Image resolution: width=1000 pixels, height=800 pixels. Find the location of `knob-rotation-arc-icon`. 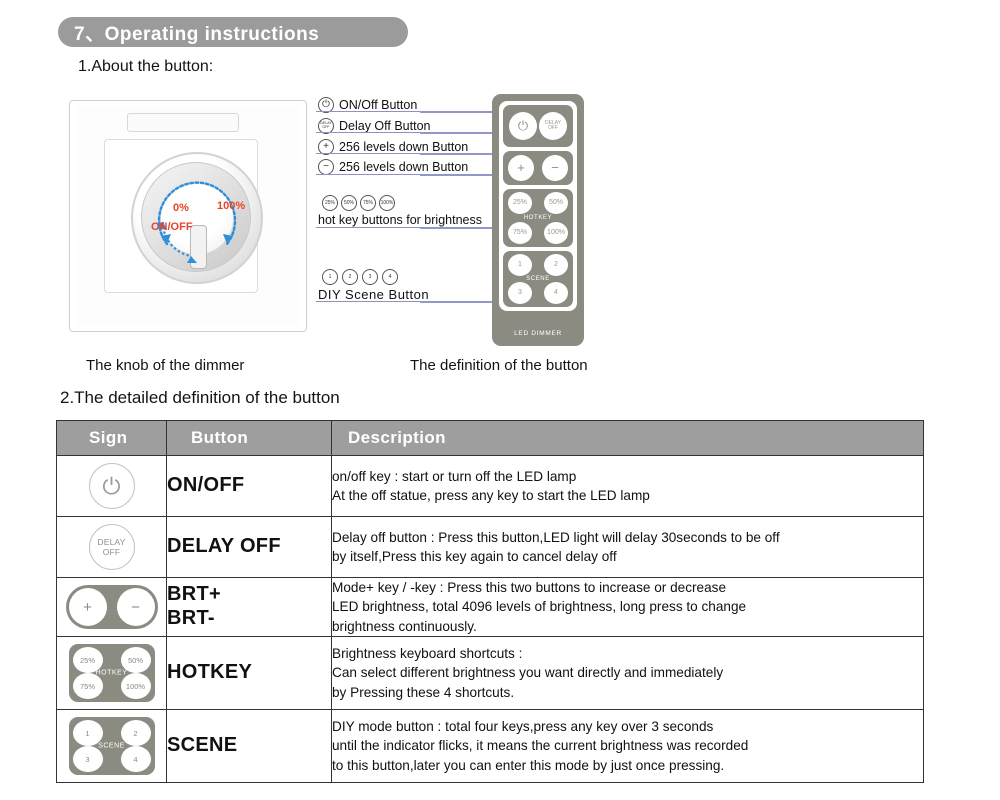

knob-rotation-arc-icon is located at coordinates (197, 222).